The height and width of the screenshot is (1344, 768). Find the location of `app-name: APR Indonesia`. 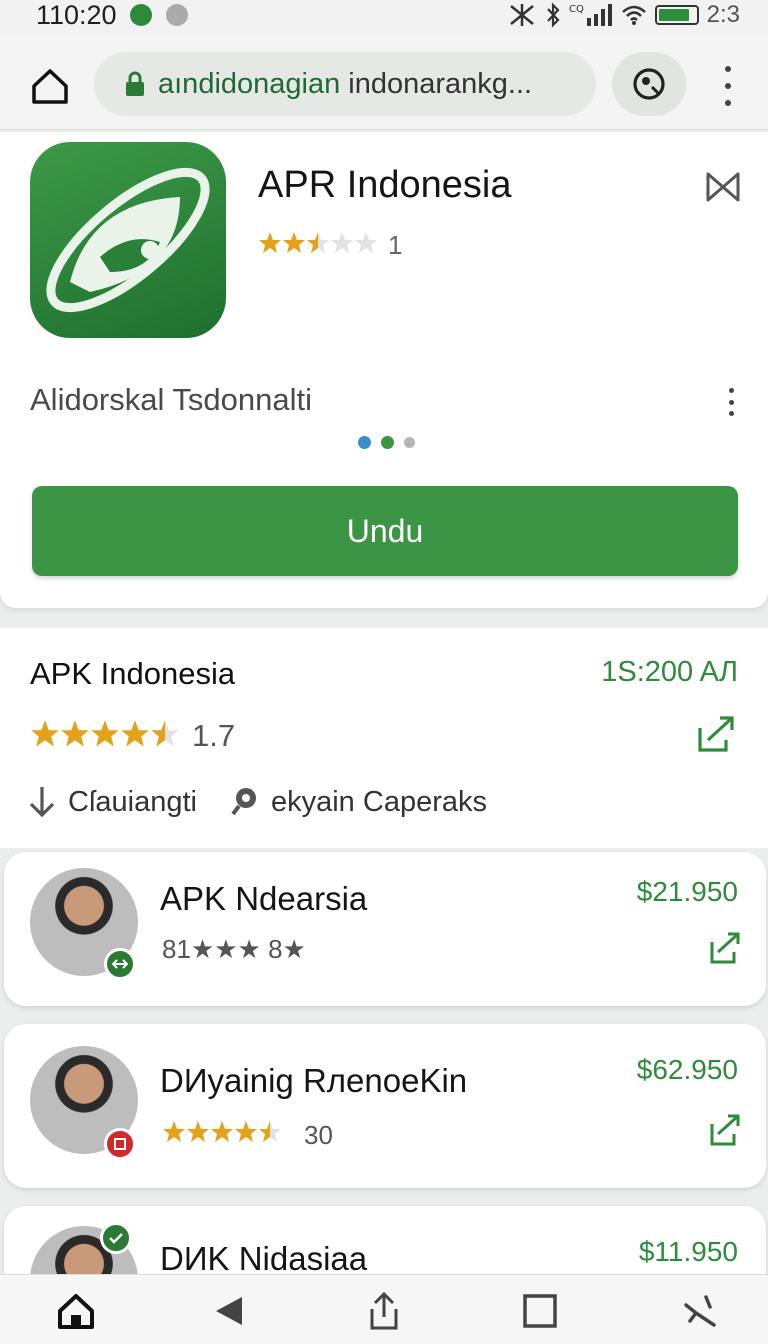

app-name: APR Indonesia is located at coordinates (385, 185).